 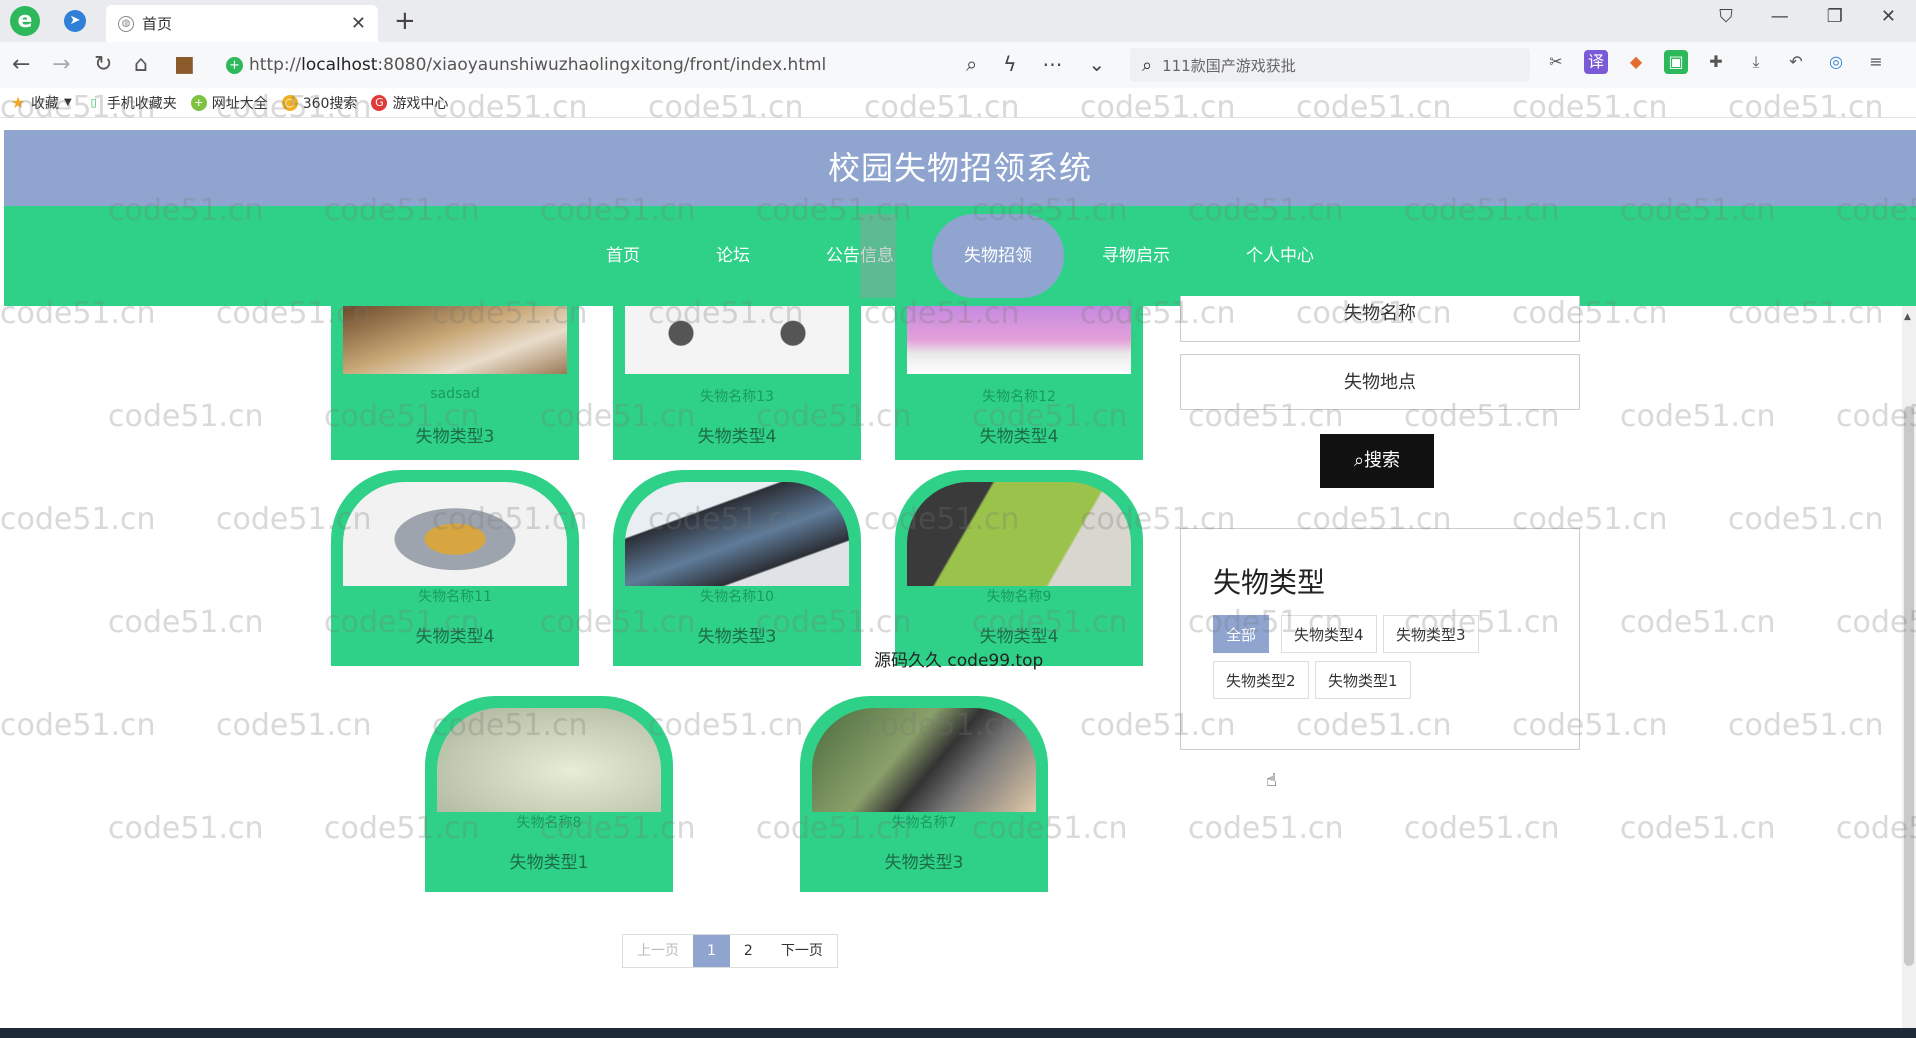 I want to click on shirt-icon: ⛉, so click(x=1726, y=16).